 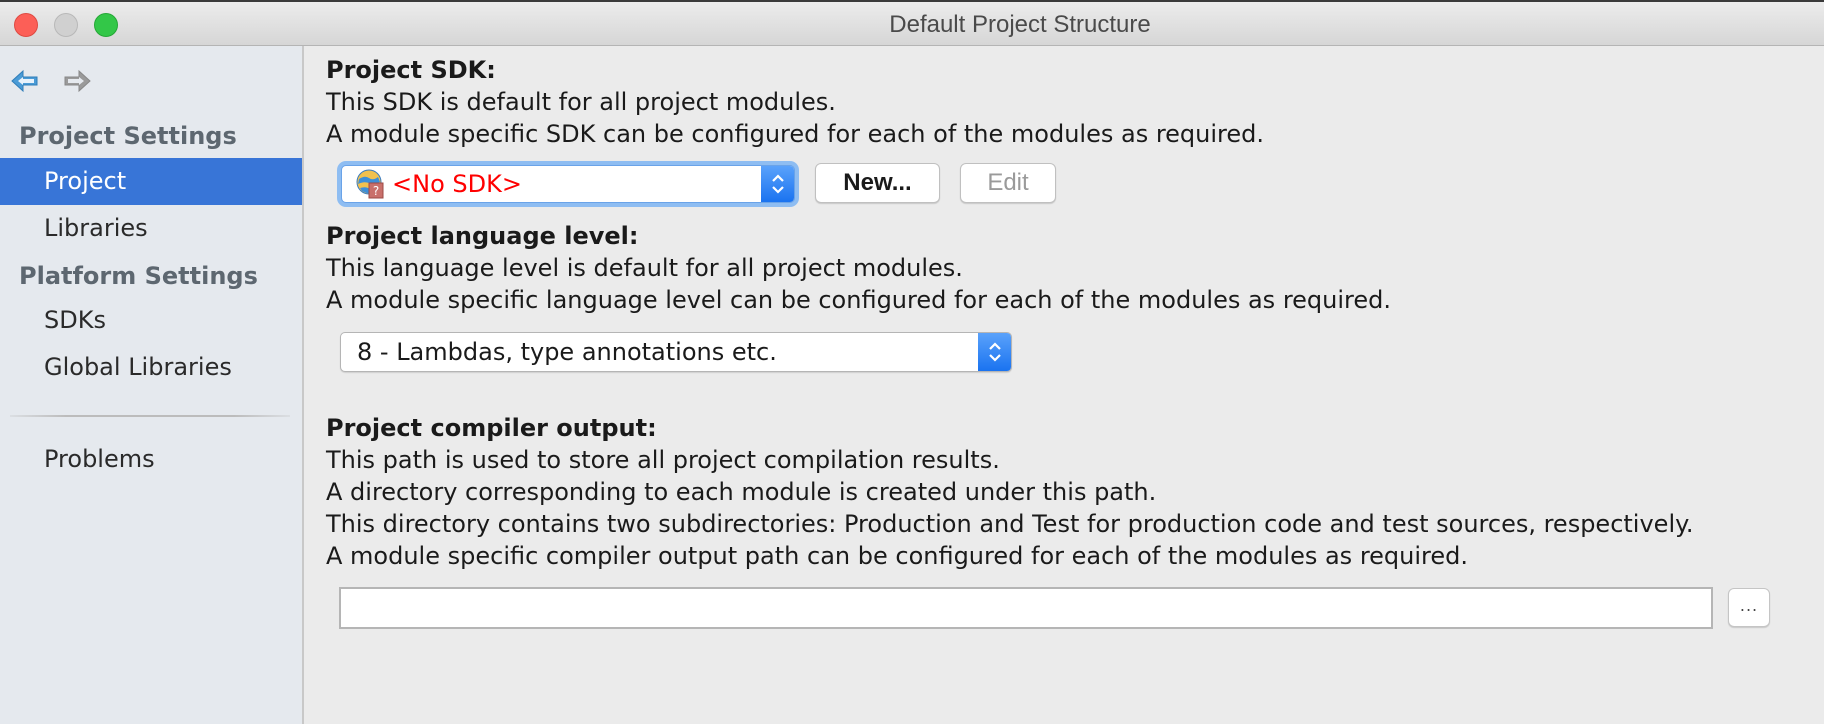 What do you see at coordinates (482, 236) in the screenshot?
I see `language-level-title: Project language level:` at bounding box center [482, 236].